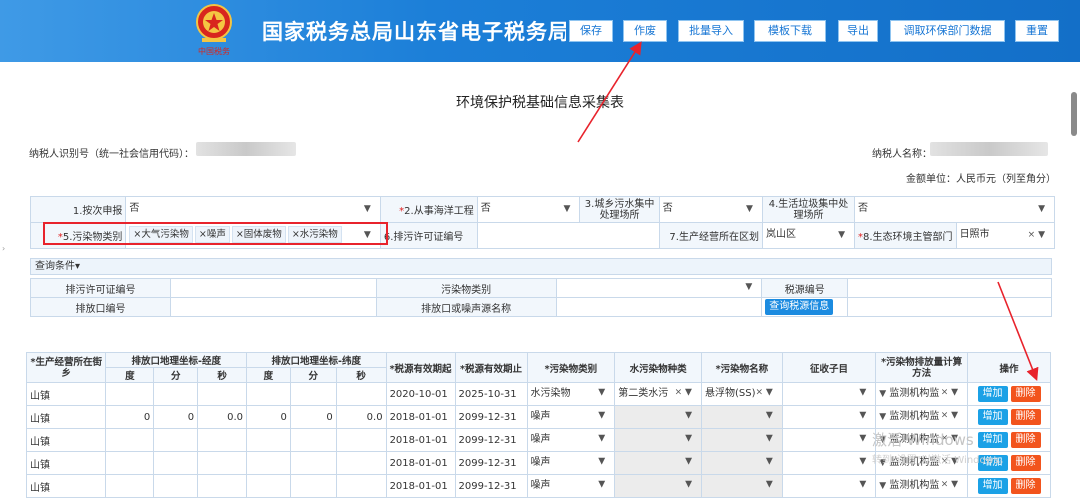 Image resolution: width=1080 pixels, height=498 pixels. I want to click on lng-sec-cell: 0.0, so click(222, 417).